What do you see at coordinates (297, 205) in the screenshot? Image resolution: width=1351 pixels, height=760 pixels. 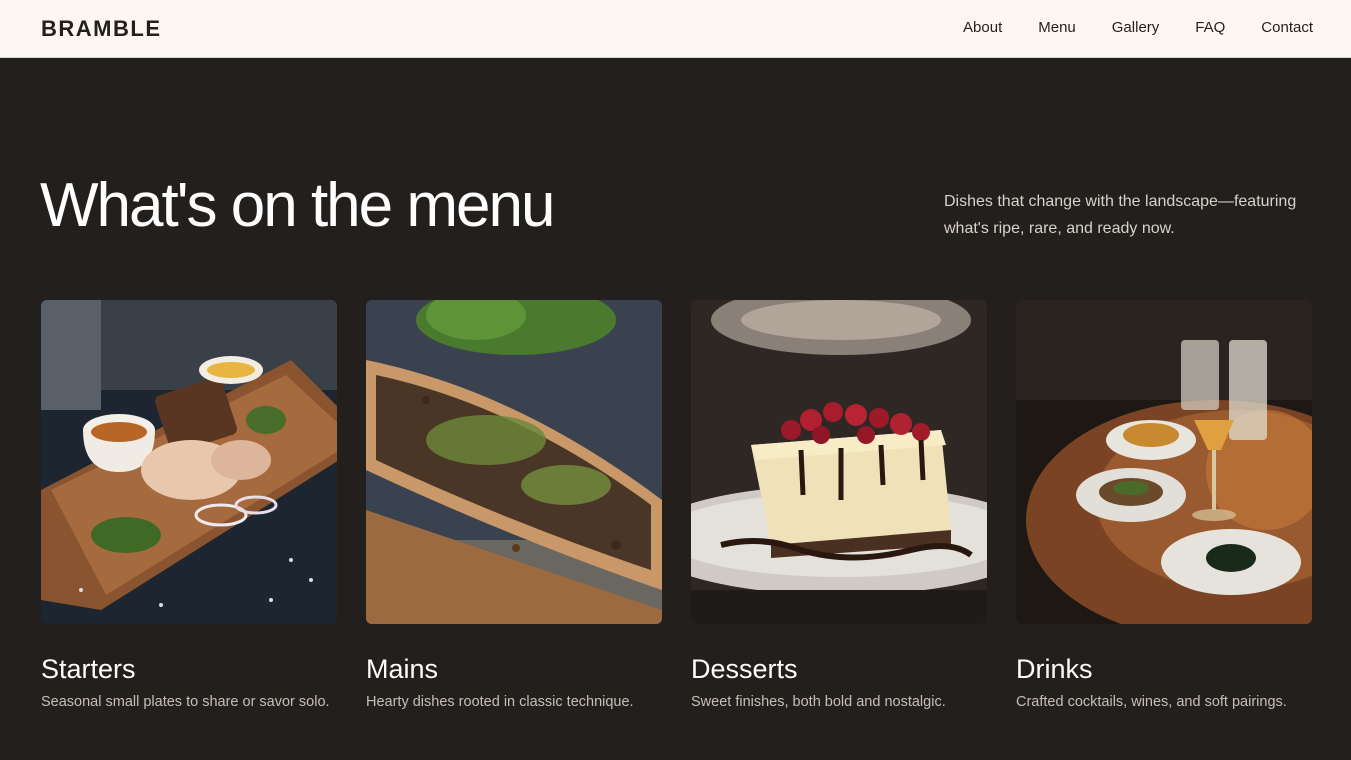 I see `page-title: What's on the menu` at bounding box center [297, 205].